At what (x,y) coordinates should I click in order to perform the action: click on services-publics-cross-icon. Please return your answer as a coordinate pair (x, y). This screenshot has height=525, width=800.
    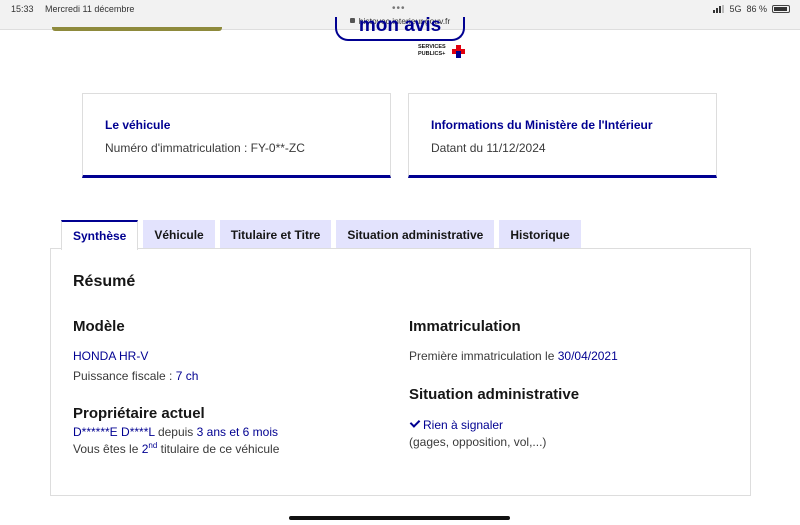
    Looking at the image, I should click on (458, 51).